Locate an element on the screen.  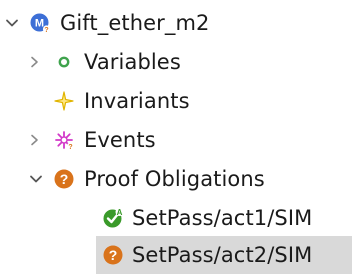
svg-text: A is located at coordinates (120, 212).